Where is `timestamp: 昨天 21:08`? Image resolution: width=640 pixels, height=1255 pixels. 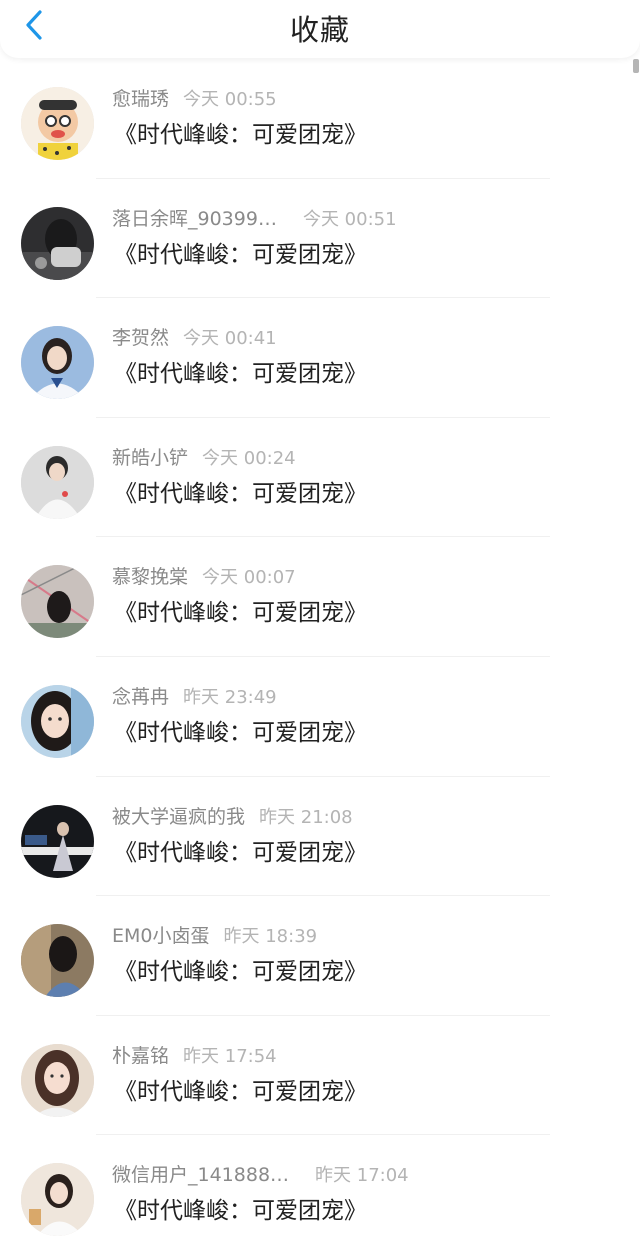 timestamp: 昨天 21:08 is located at coordinates (306, 817).